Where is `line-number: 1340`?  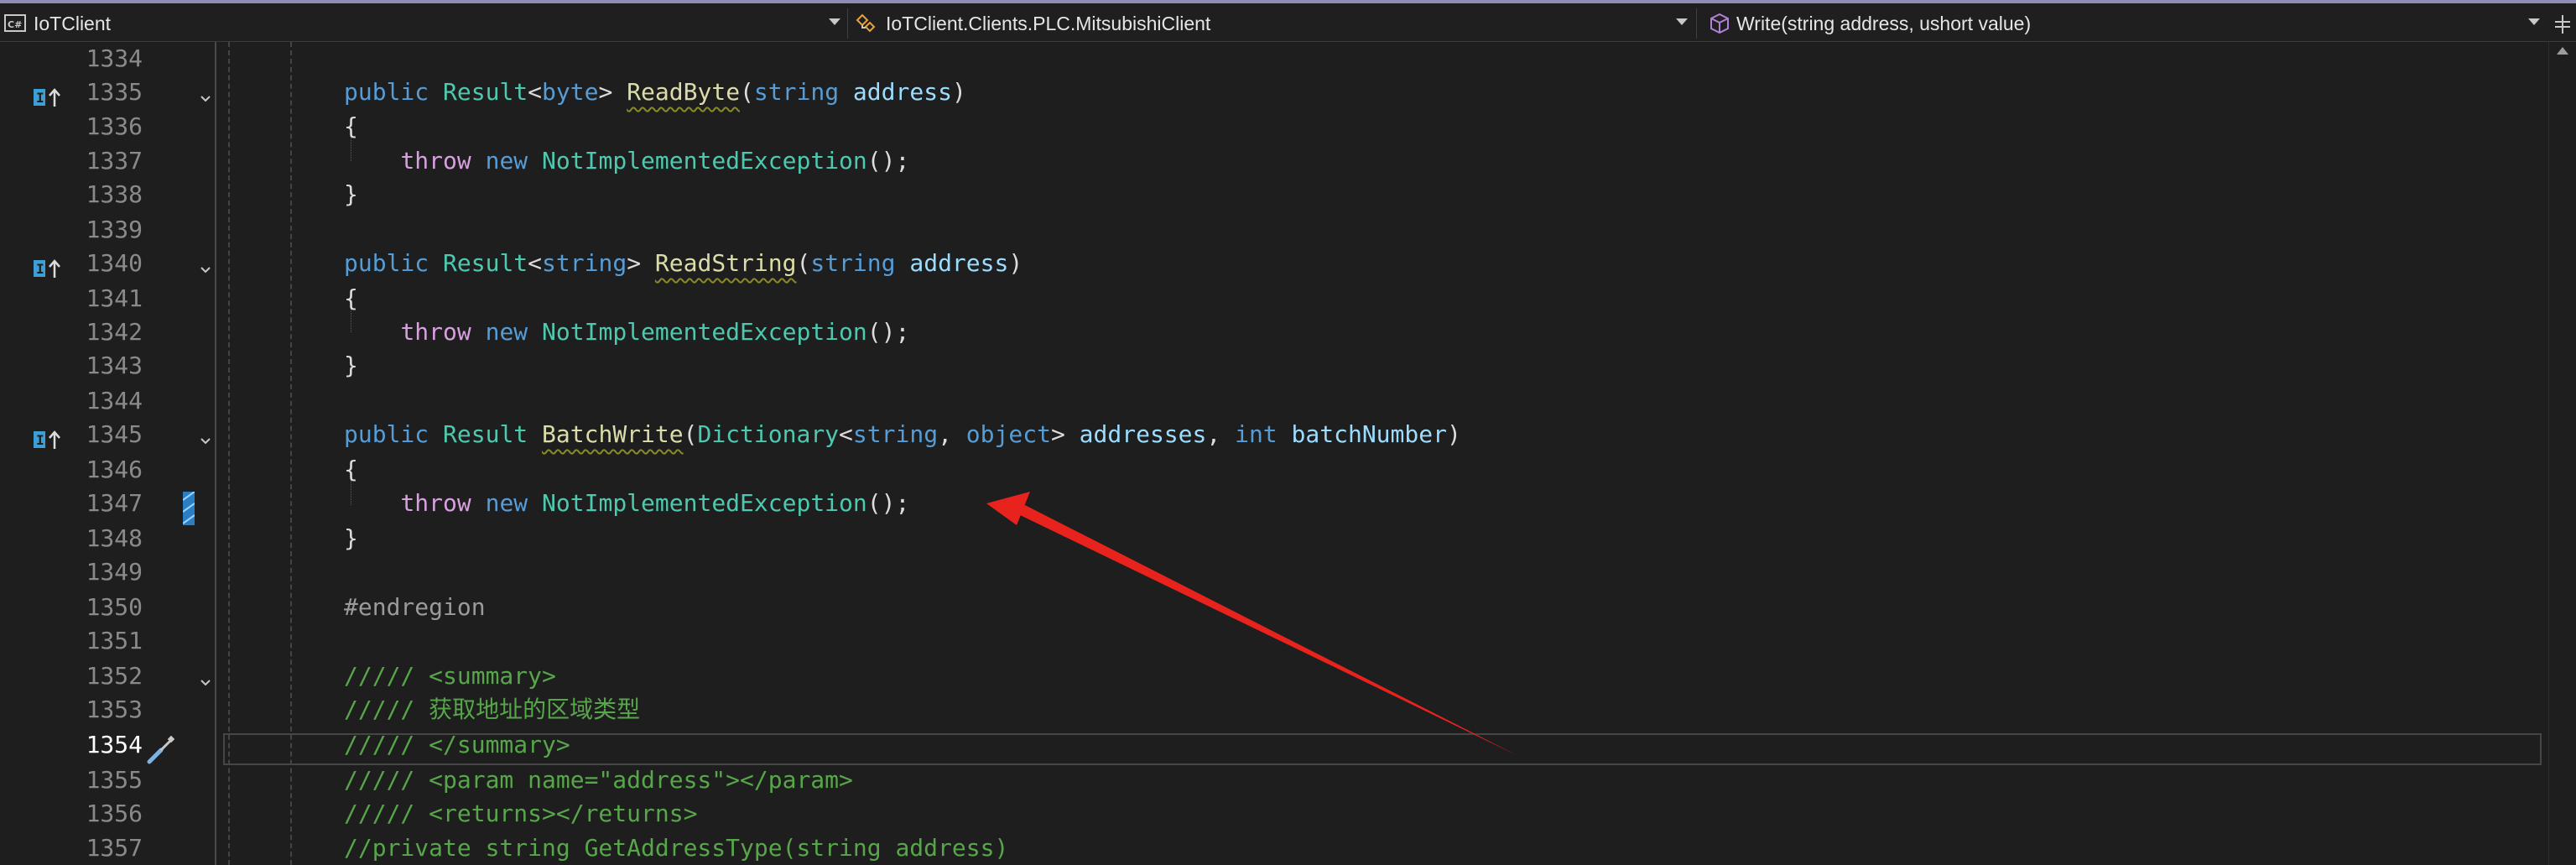 line-number: 1340 is located at coordinates (114, 263).